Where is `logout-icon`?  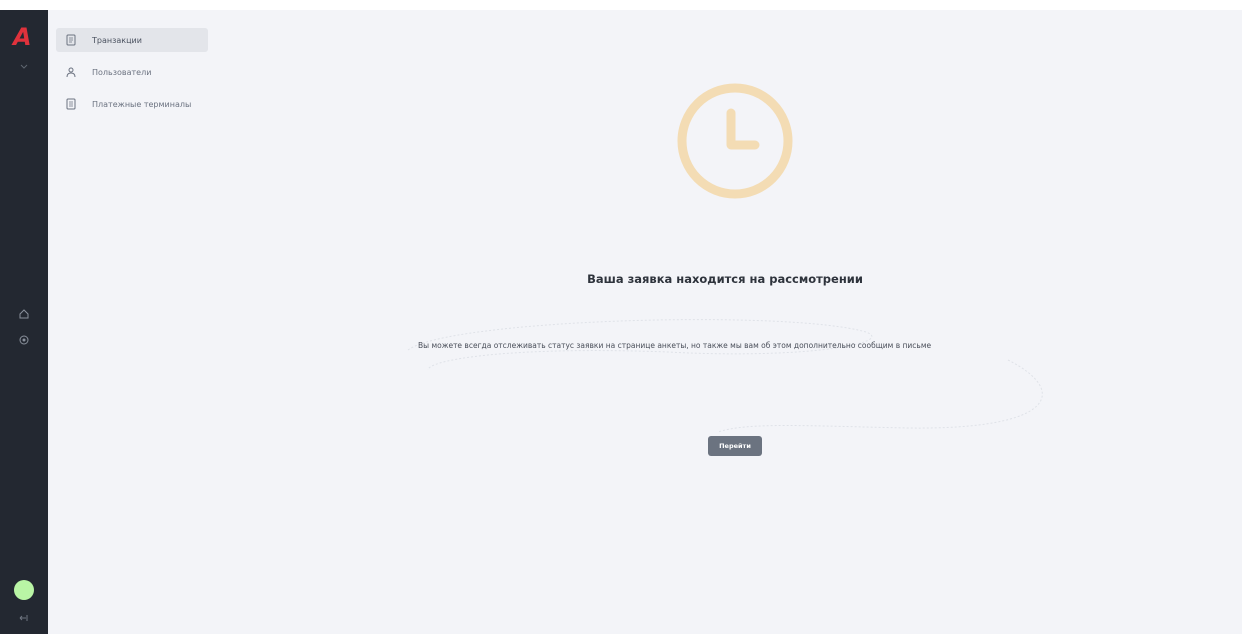
logout-icon is located at coordinates (24, 618).